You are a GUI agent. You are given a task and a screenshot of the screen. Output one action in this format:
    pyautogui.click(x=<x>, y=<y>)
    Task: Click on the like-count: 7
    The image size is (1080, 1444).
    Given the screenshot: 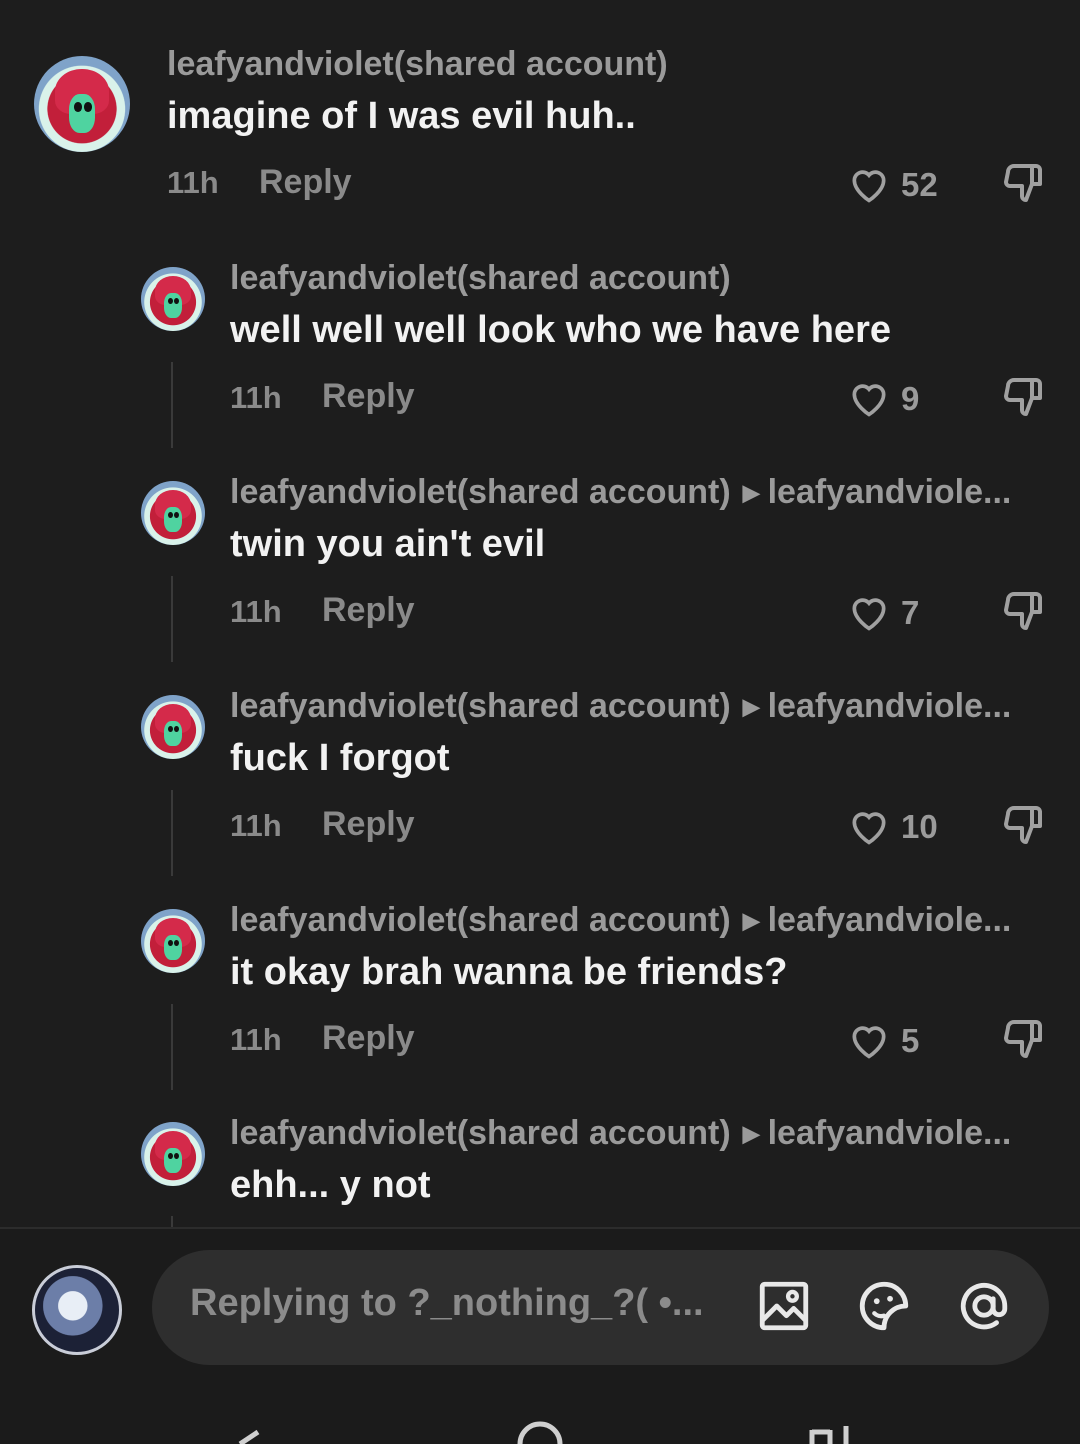 What is the action you would take?
    pyautogui.click(x=910, y=612)
    